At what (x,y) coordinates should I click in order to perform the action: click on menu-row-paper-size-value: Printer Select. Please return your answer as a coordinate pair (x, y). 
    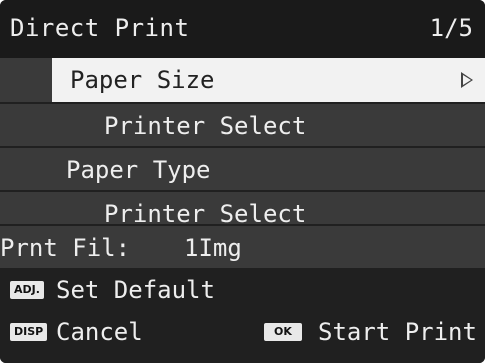
    Looking at the image, I should click on (242, 125).